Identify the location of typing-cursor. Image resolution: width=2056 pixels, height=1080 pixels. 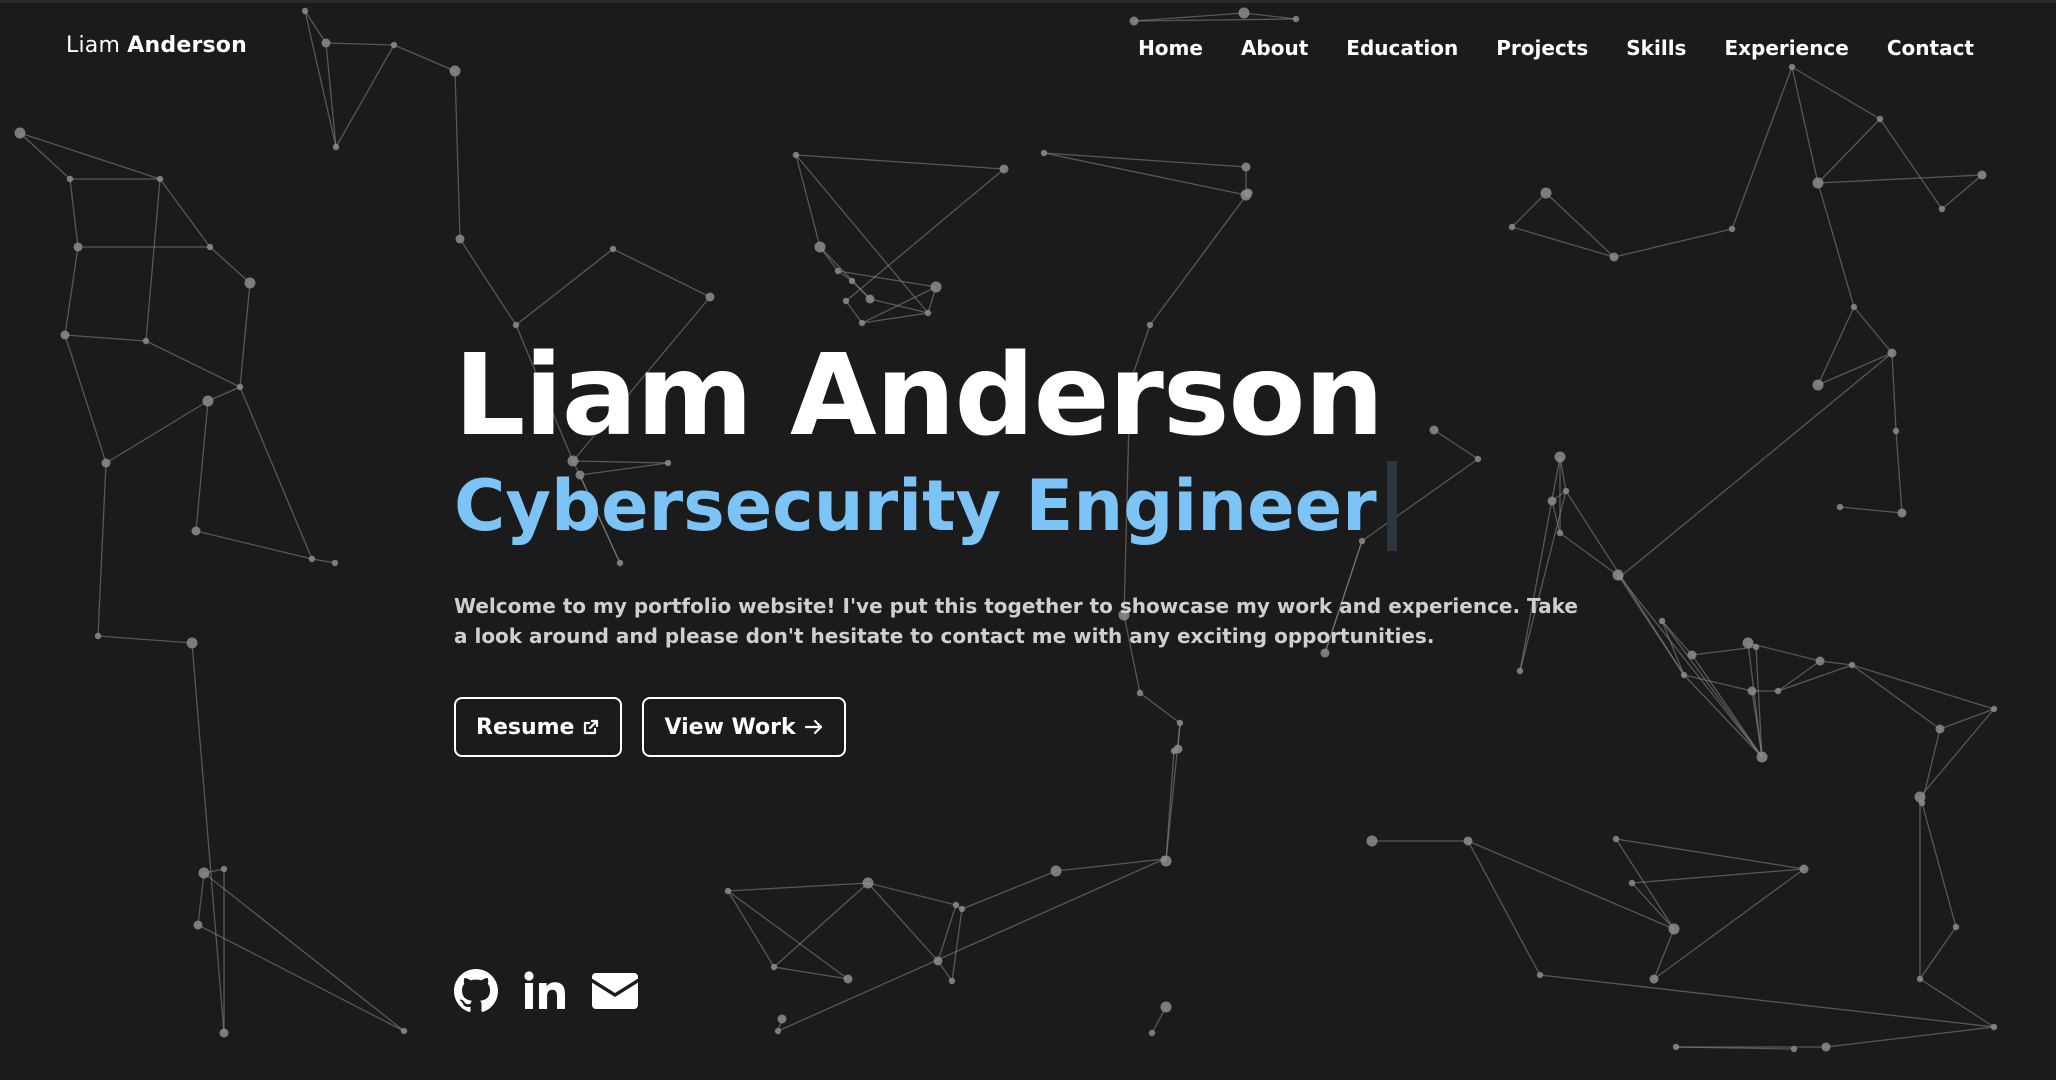
(1391, 506).